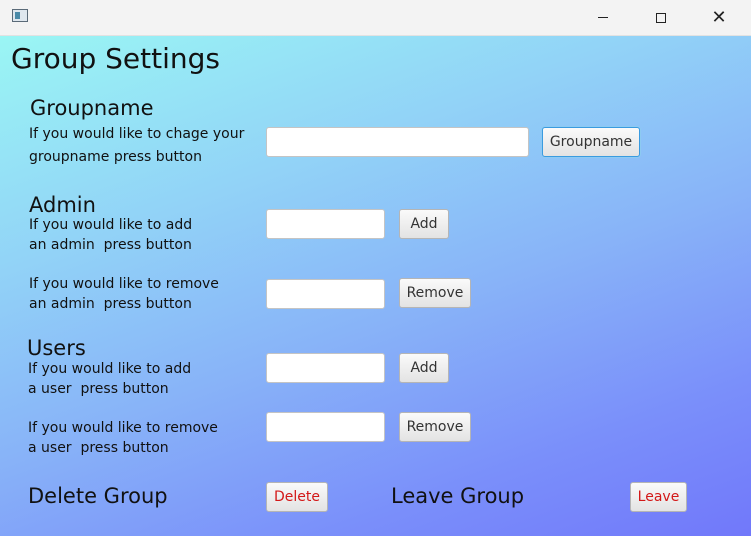 The width and height of the screenshot is (751, 536). Describe the element at coordinates (325, 427) in the screenshot. I see `users-remove-input` at that location.